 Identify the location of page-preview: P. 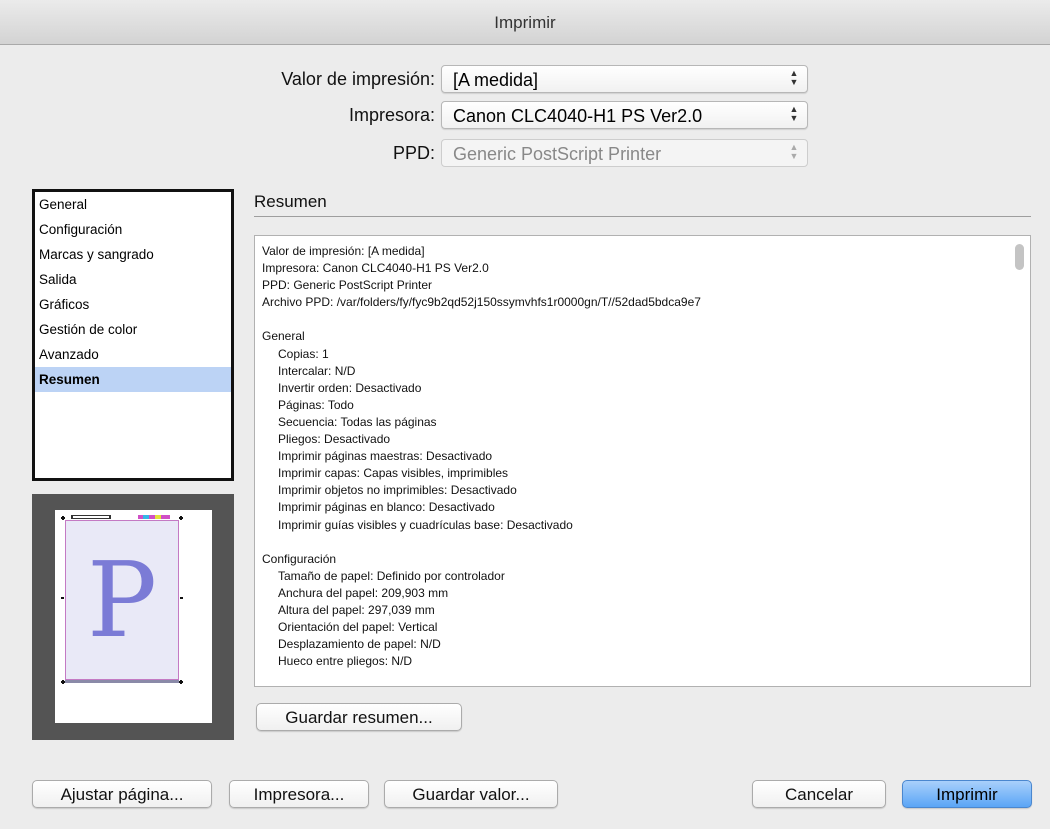
(133, 617).